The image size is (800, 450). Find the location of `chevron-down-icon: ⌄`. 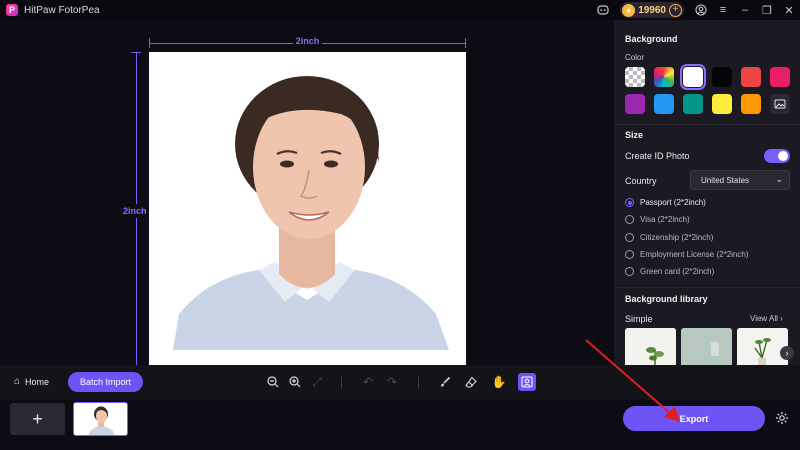

chevron-down-icon: ⌄ is located at coordinates (779, 179).